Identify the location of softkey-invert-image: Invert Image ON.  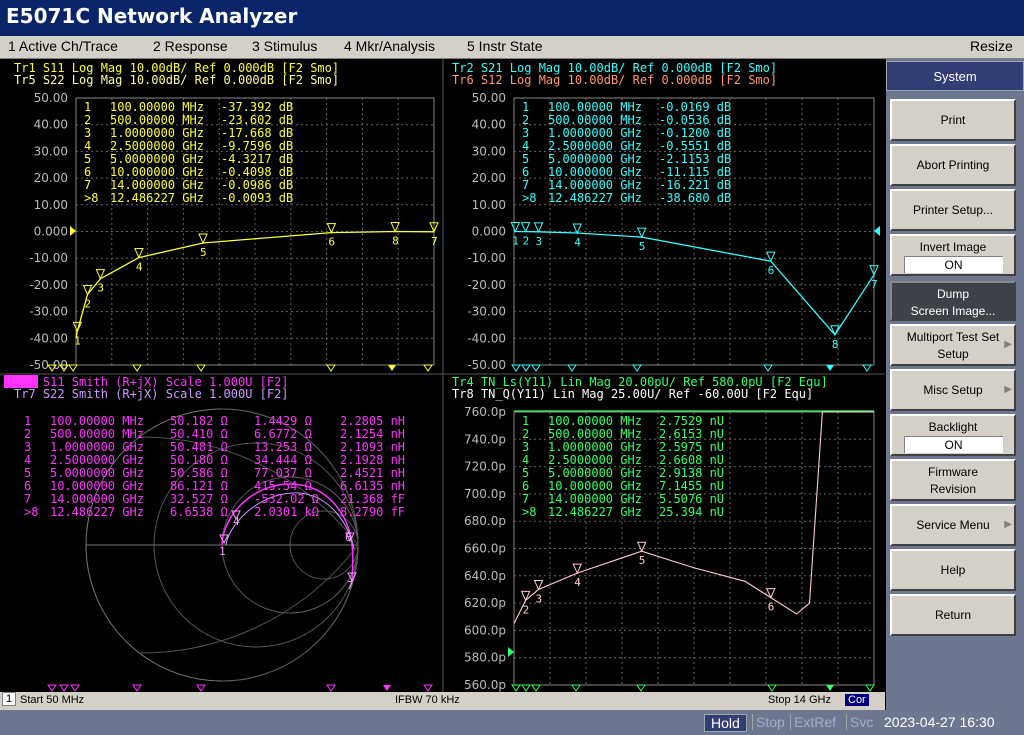
(953, 255).